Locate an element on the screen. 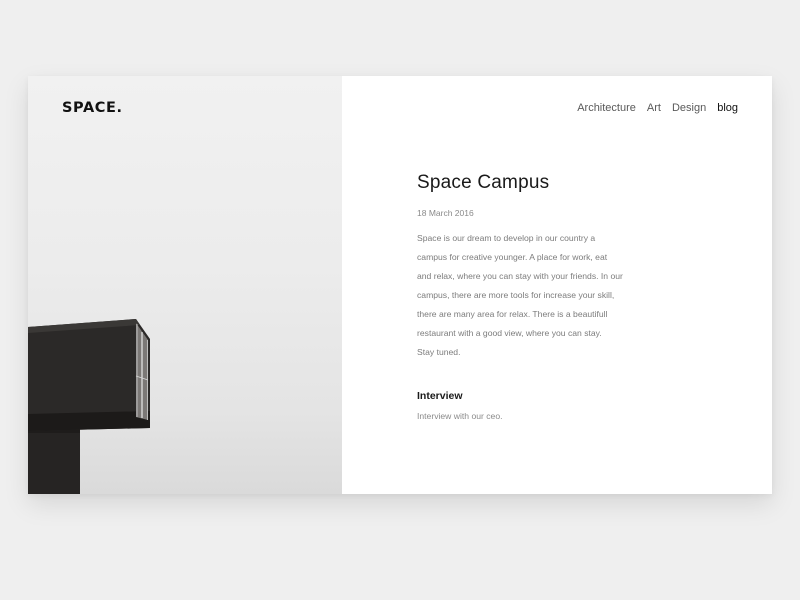 The height and width of the screenshot is (600, 800). nav-item-art: Art is located at coordinates (654, 108).